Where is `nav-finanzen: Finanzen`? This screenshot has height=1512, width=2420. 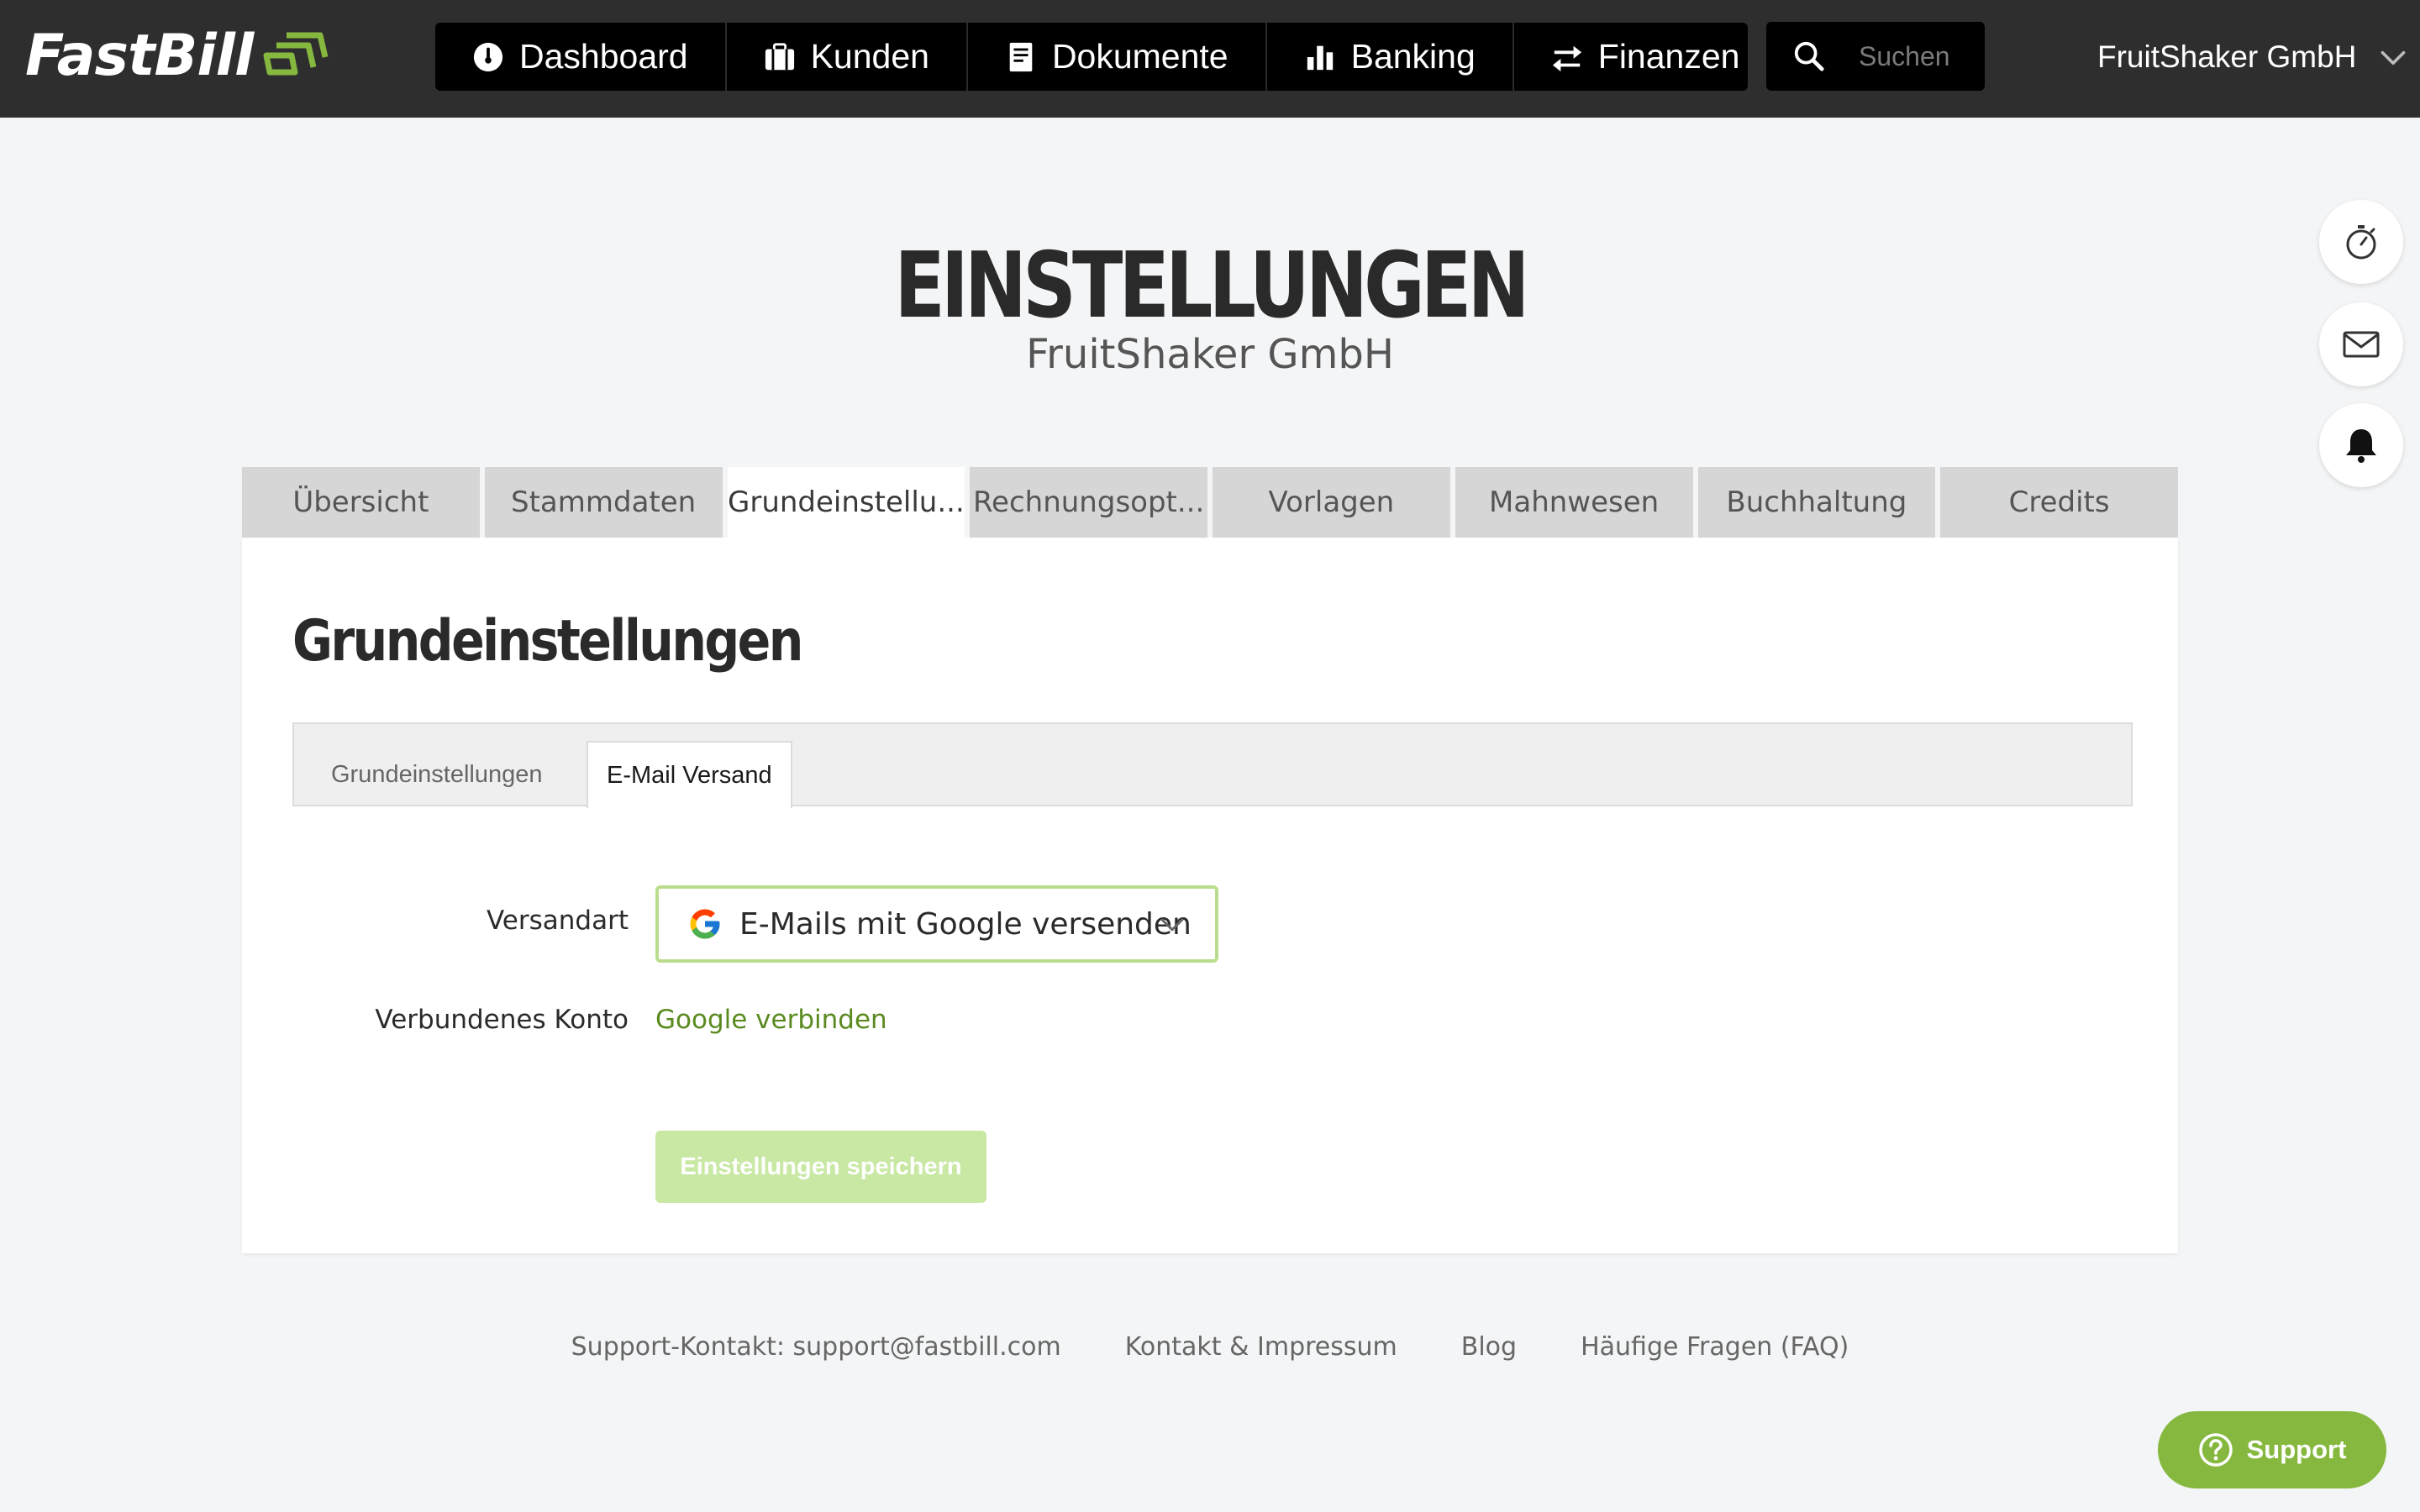
nav-finanzen: Finanzen is located at coordinates (1646, 57).